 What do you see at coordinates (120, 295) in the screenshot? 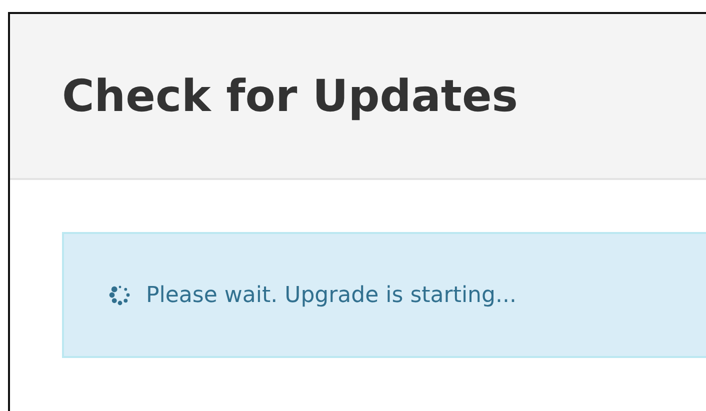
I see `loading-spinner-icon` at bounding box center [120, 295].